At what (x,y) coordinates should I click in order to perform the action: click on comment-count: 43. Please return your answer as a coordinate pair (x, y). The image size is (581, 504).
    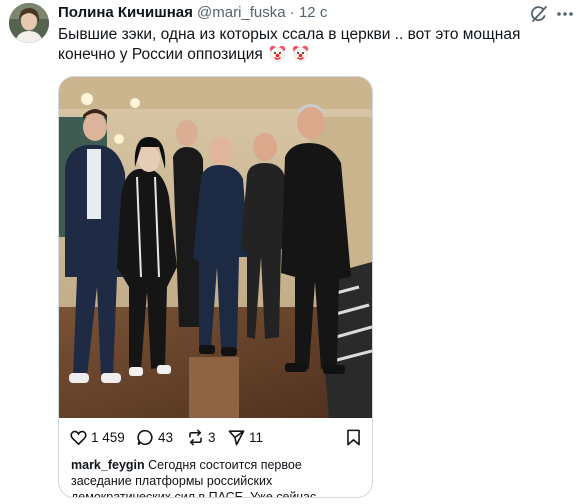
    Looking at the image, I should click on (166, 437).